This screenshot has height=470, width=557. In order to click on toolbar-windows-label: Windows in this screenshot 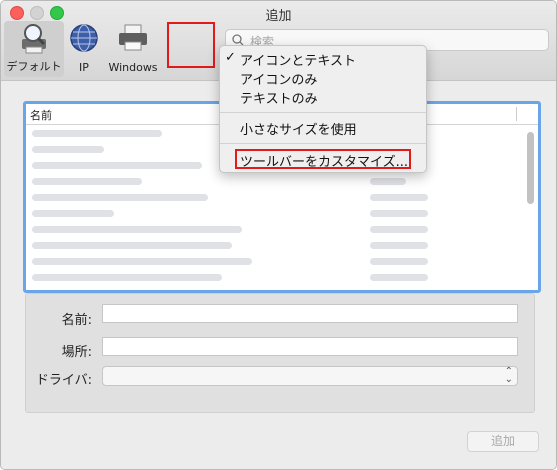, I will do `click(133, 67)`.